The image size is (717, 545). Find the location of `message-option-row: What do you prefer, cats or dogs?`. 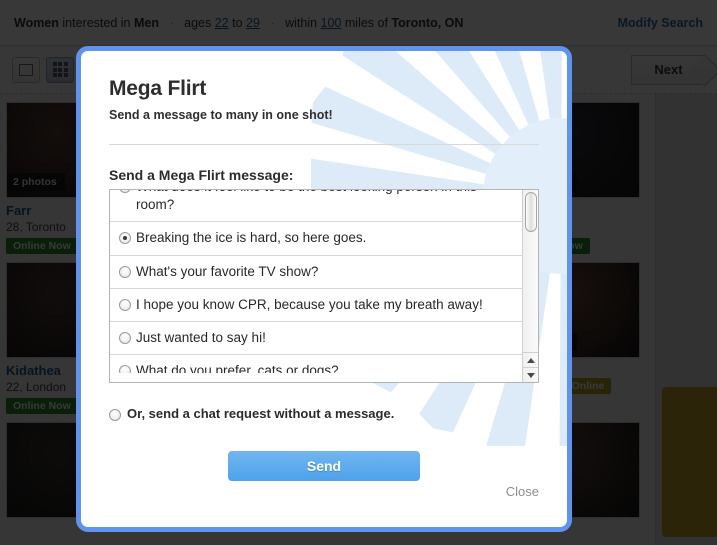

message-option-row: What do you prefer, cats or dogs? is located at coordinates (316, 364).